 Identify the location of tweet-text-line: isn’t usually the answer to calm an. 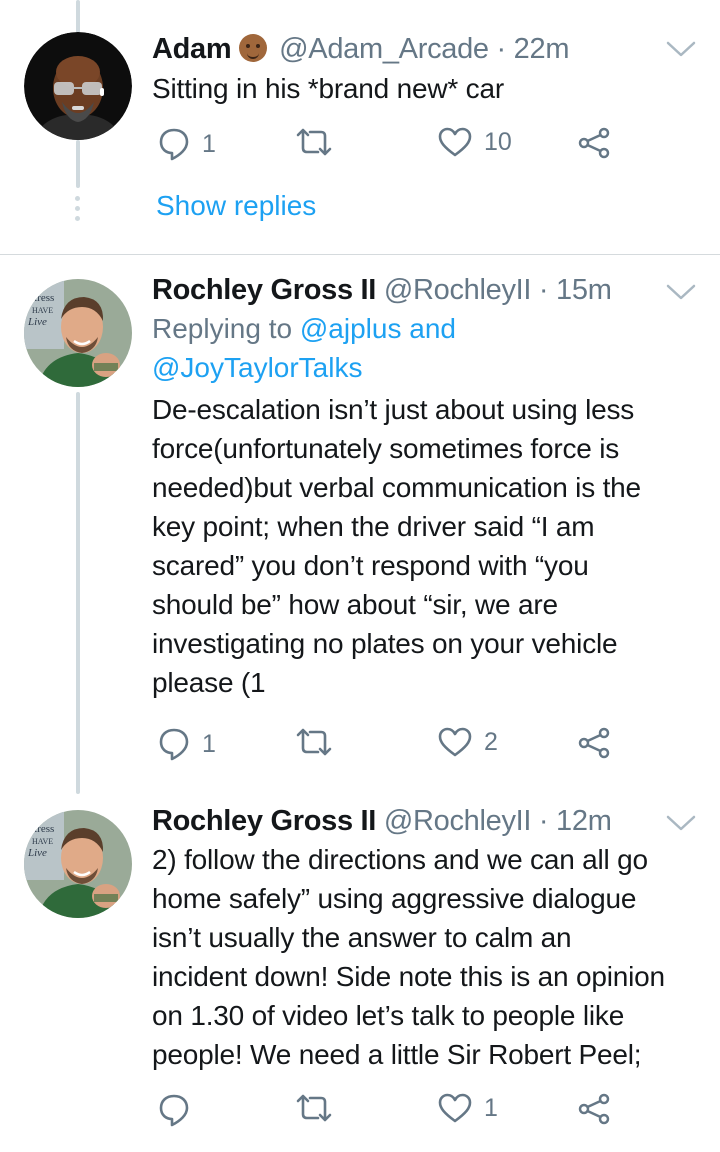
(362, 937).